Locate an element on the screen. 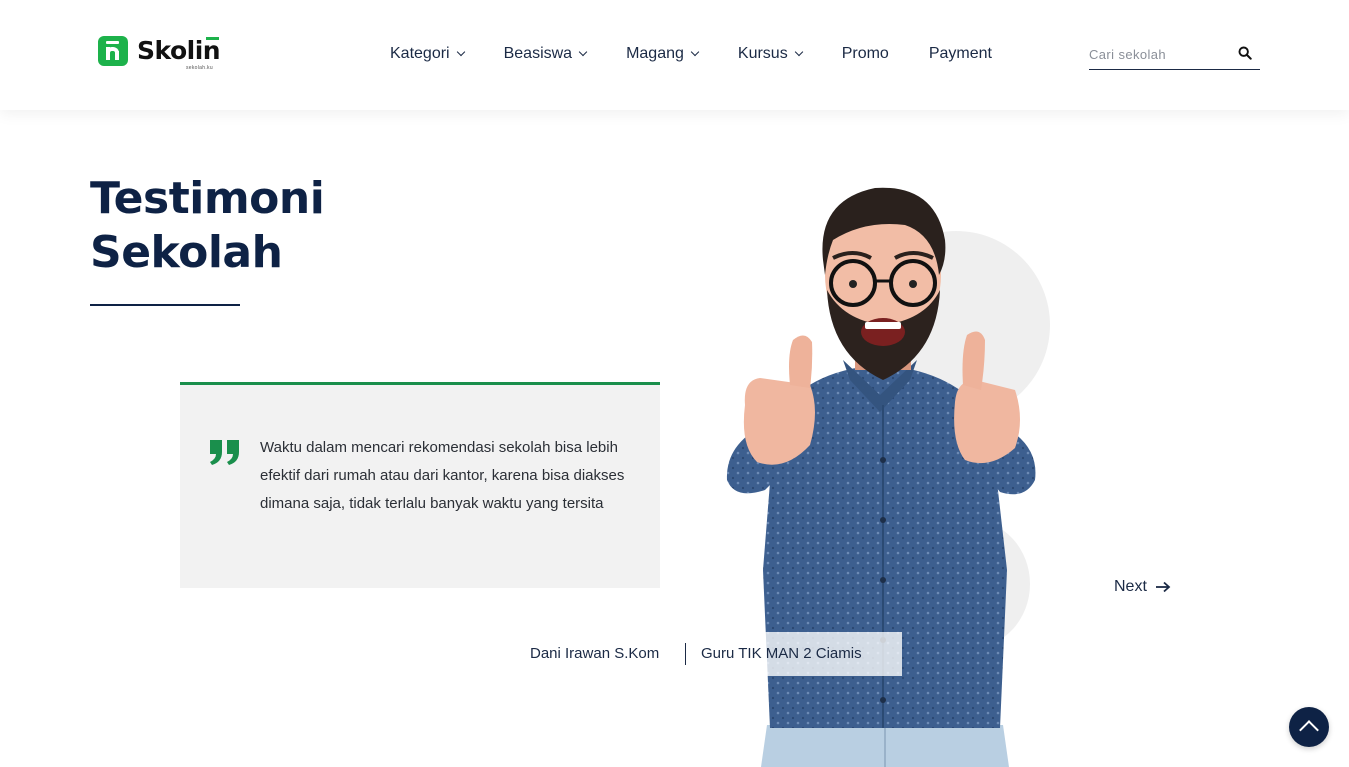 The height and width of the screenshot is (767, 1349). search-box is located at coordinates (1174, 56).